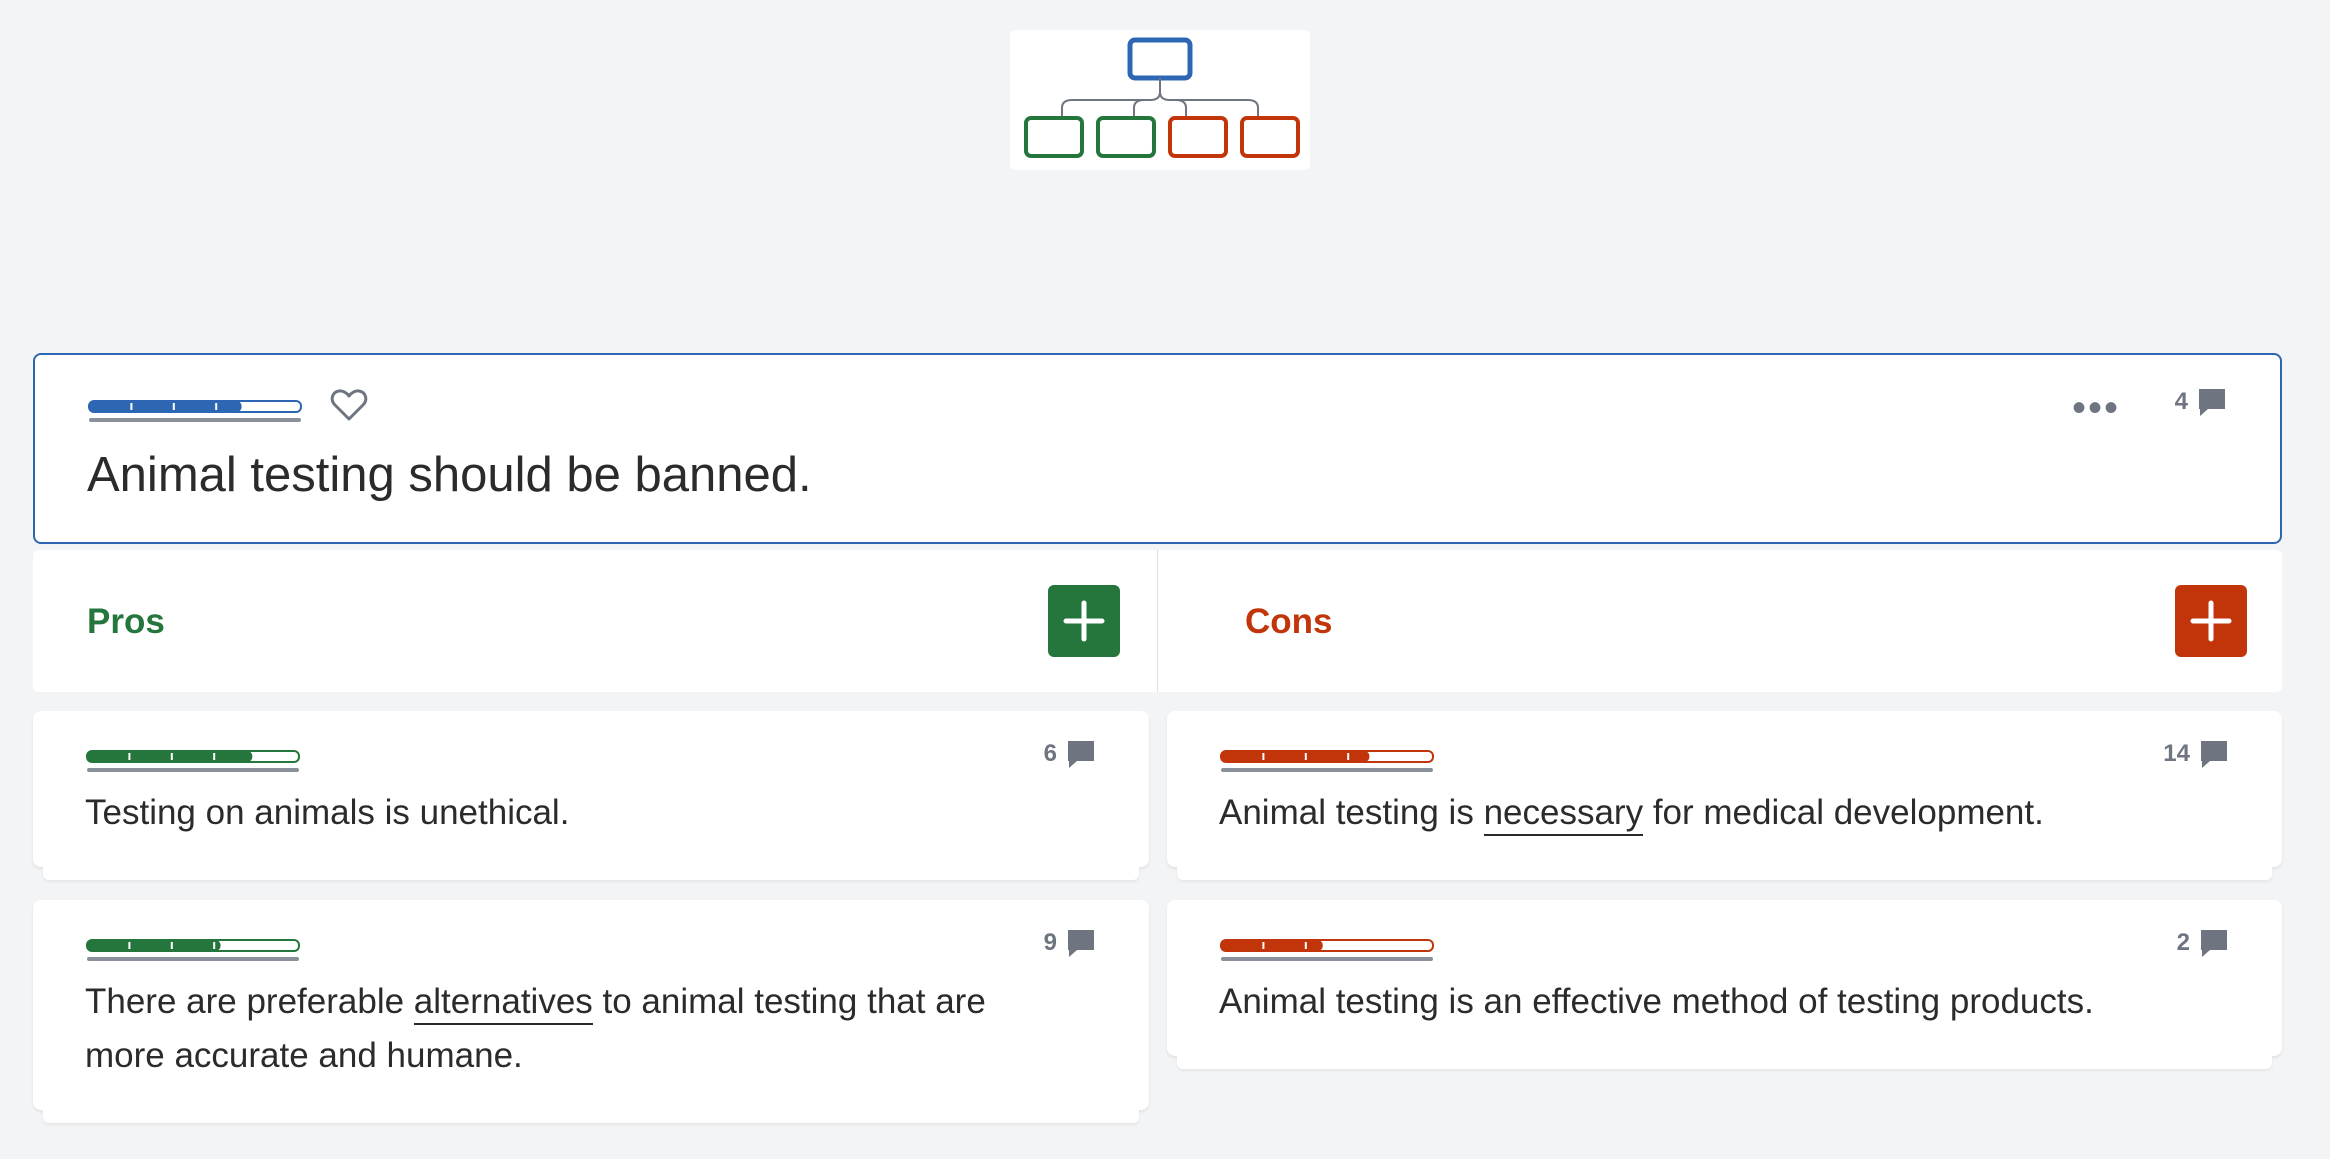 The width and height of the screenshot is (2330, 1159). I want to click on add-pro-button, so click(1084, 621).